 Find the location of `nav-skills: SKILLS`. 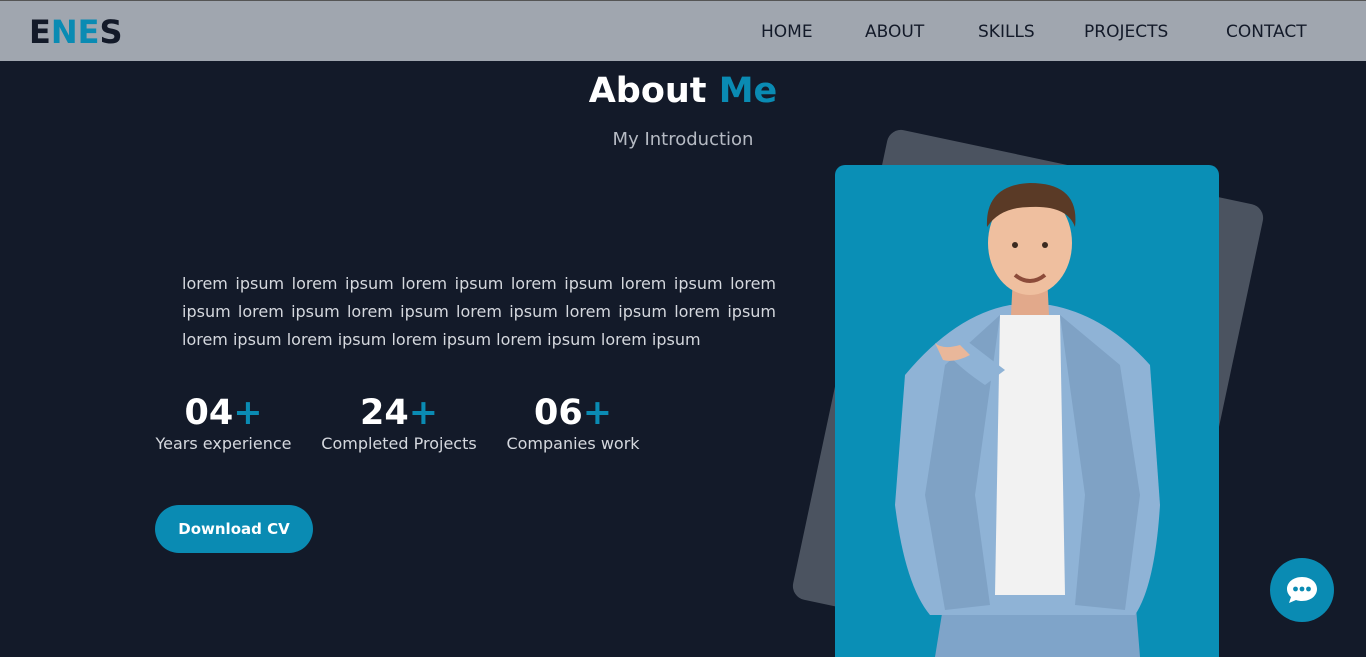

nav-skills: SKILLS is located at coordinates (1006, 32).